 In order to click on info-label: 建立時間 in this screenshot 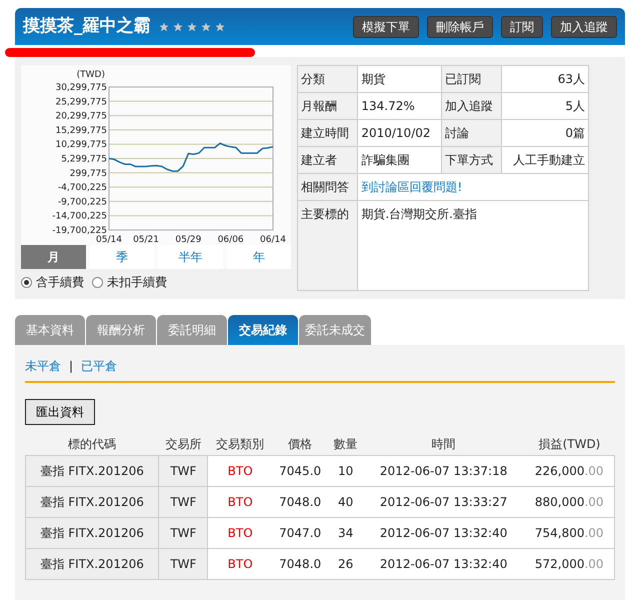, I will do `click(328, 133)`.